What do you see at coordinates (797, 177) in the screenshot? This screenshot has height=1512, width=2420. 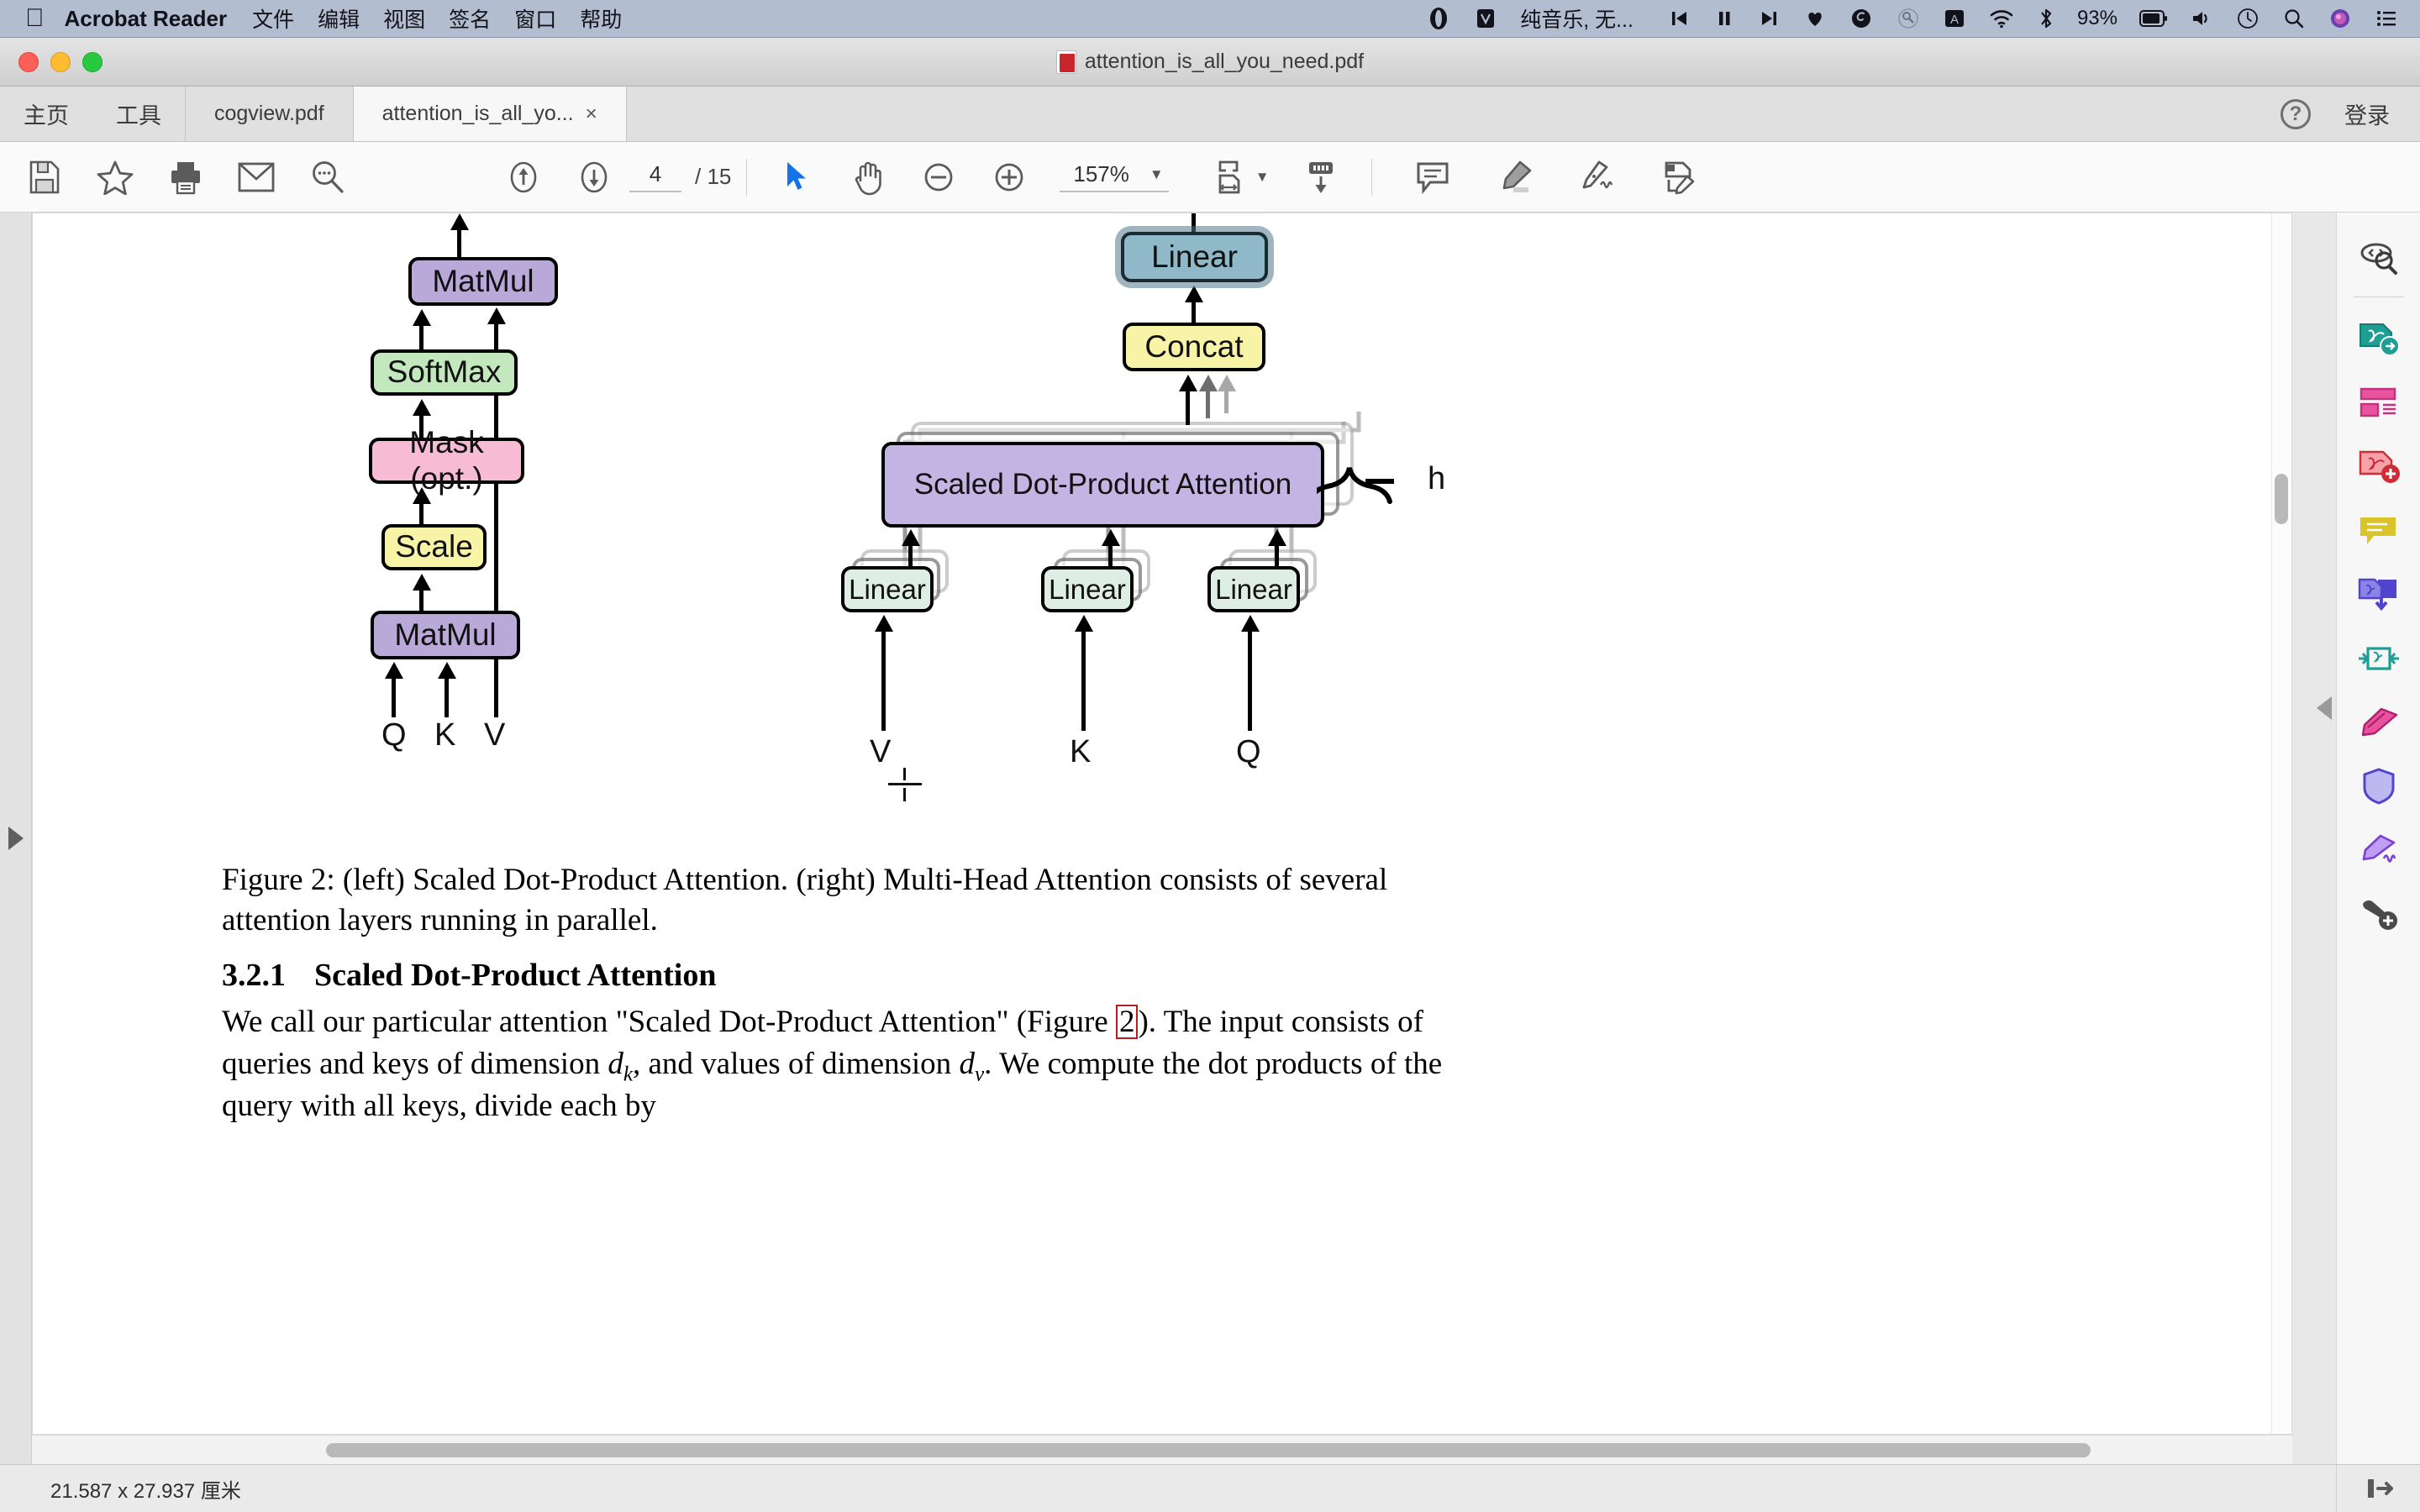 I see `select-cursor-icon` at bounding box center [797, 177].